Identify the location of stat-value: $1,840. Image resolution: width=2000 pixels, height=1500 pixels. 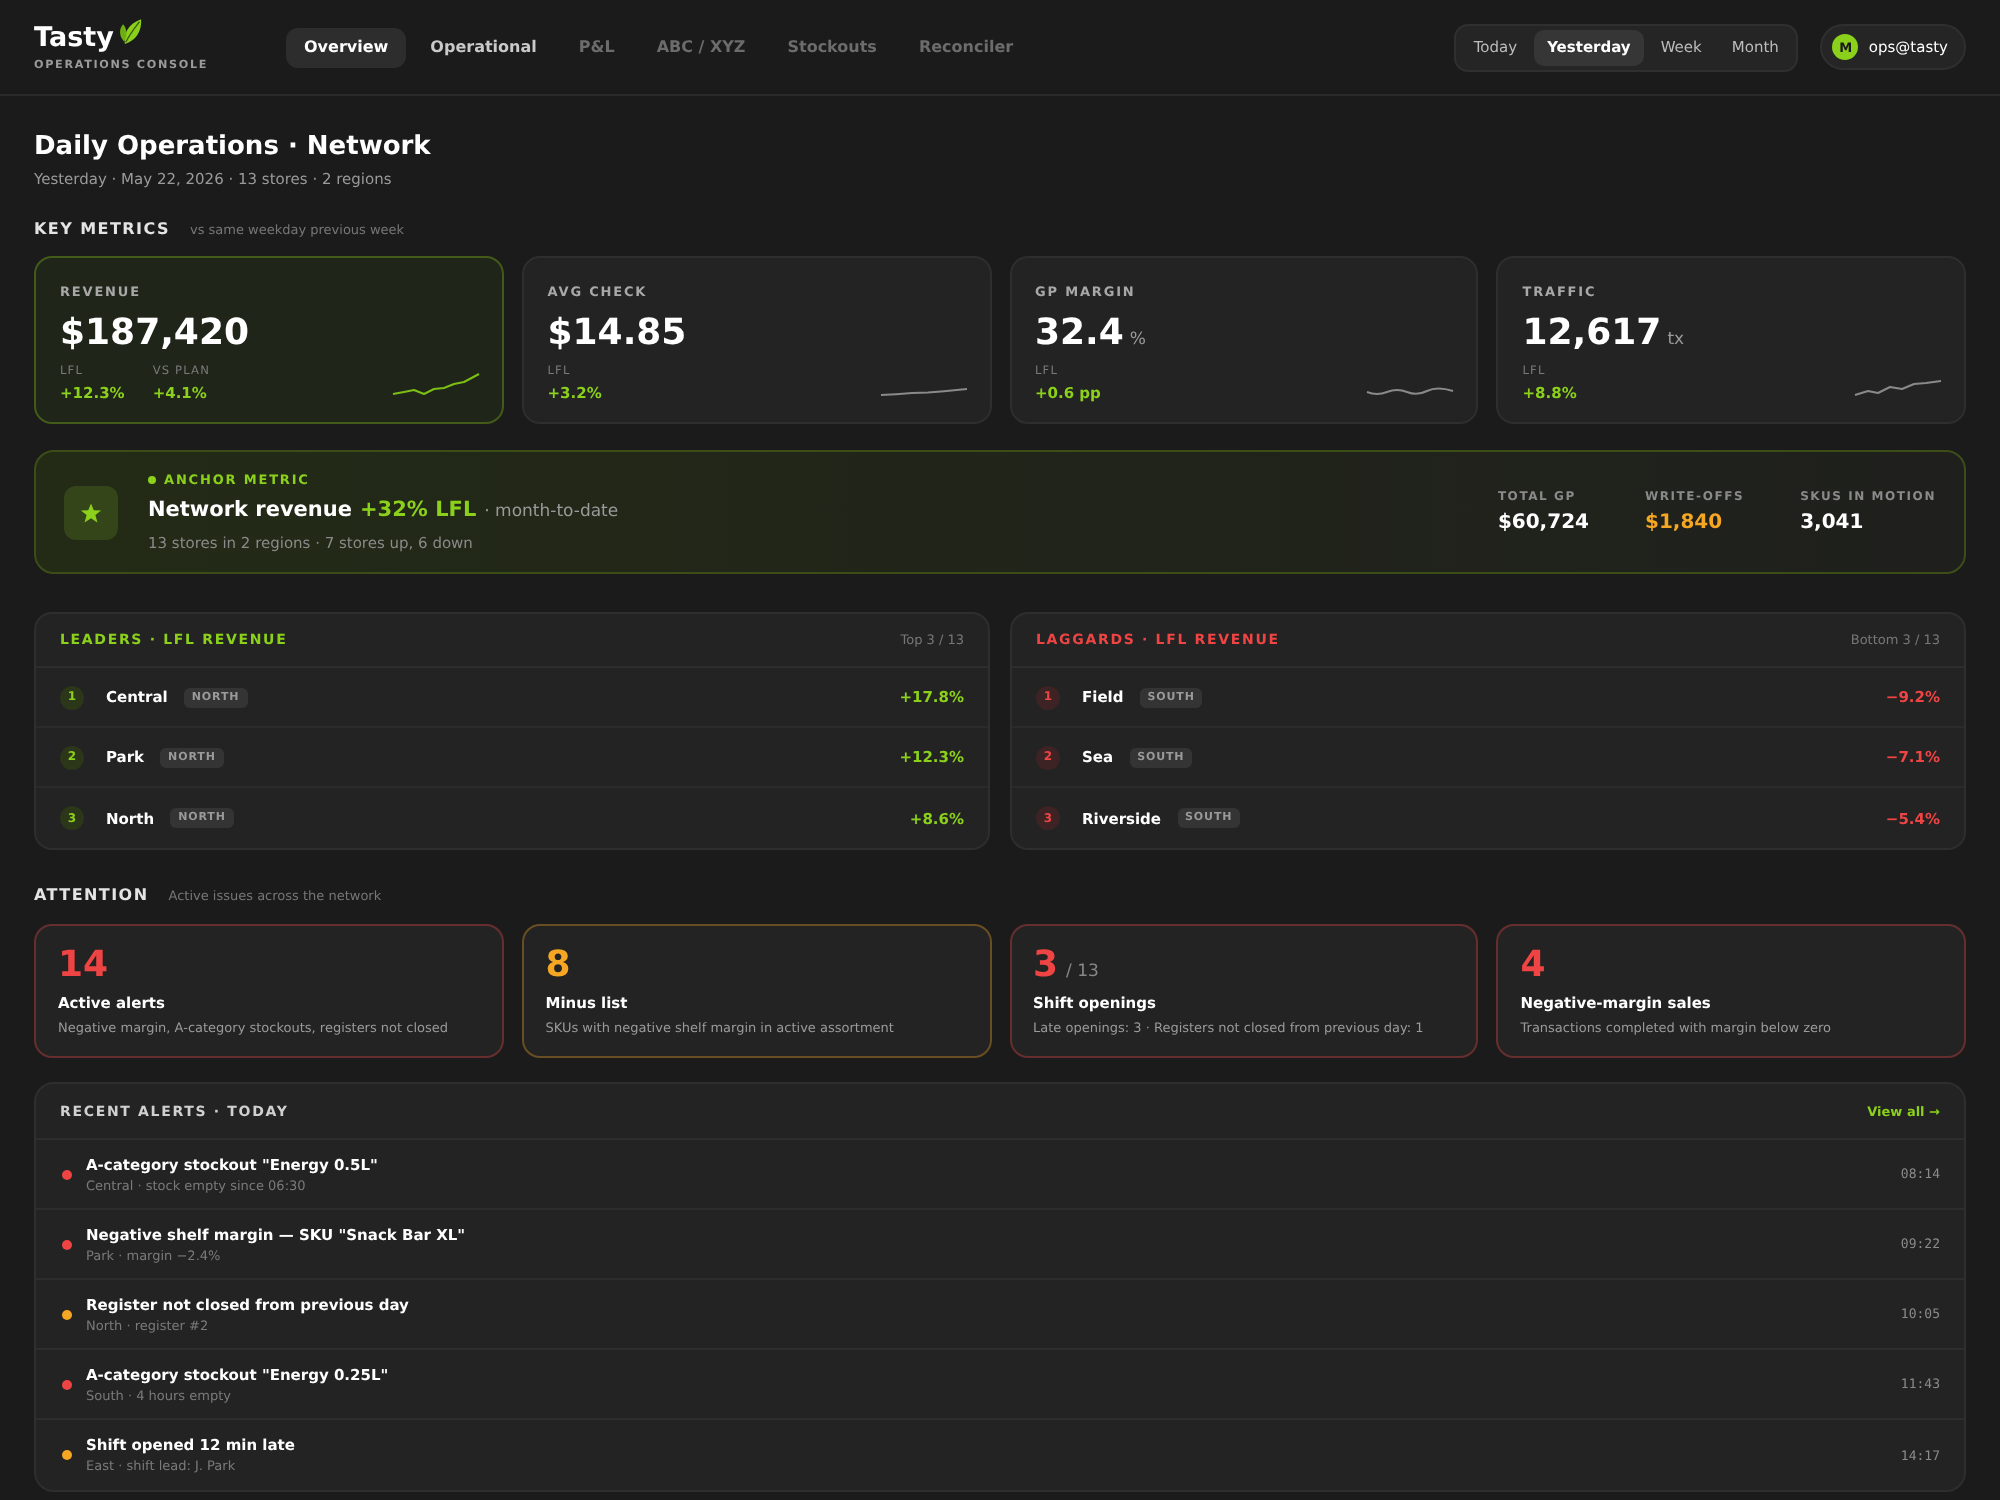
(1683, 523).